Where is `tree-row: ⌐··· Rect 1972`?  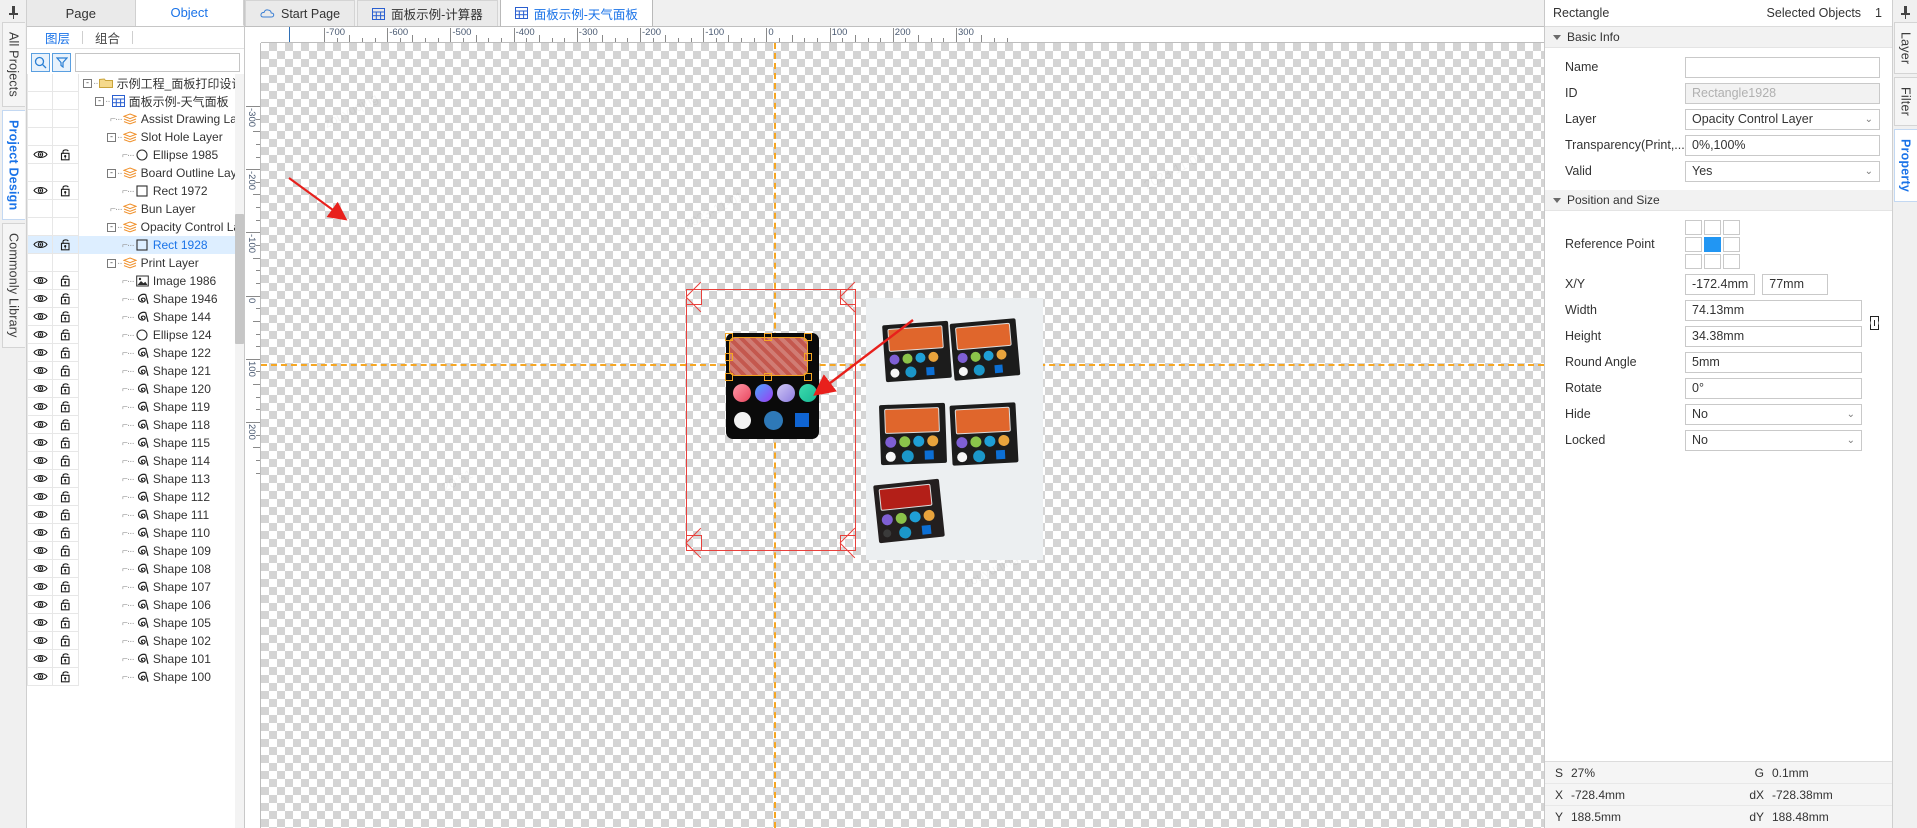
tree-row: ⌐··· Rect 1972 is located at coordinates (135, 191).